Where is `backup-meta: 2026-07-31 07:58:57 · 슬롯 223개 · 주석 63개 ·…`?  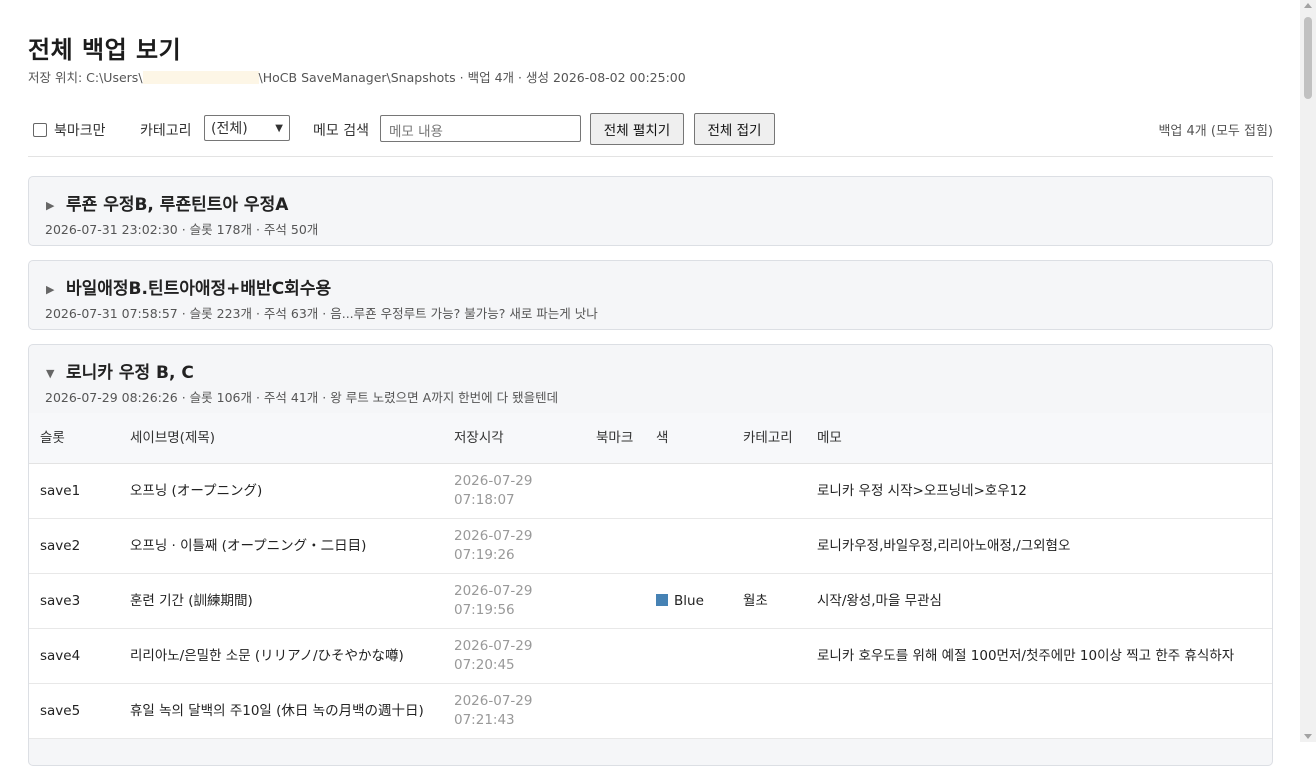
backup-meta: 2026-07-31 07:58:57 · 슬롯 223개 · 주석 63개 ·… is located at coordinates (321, 313).